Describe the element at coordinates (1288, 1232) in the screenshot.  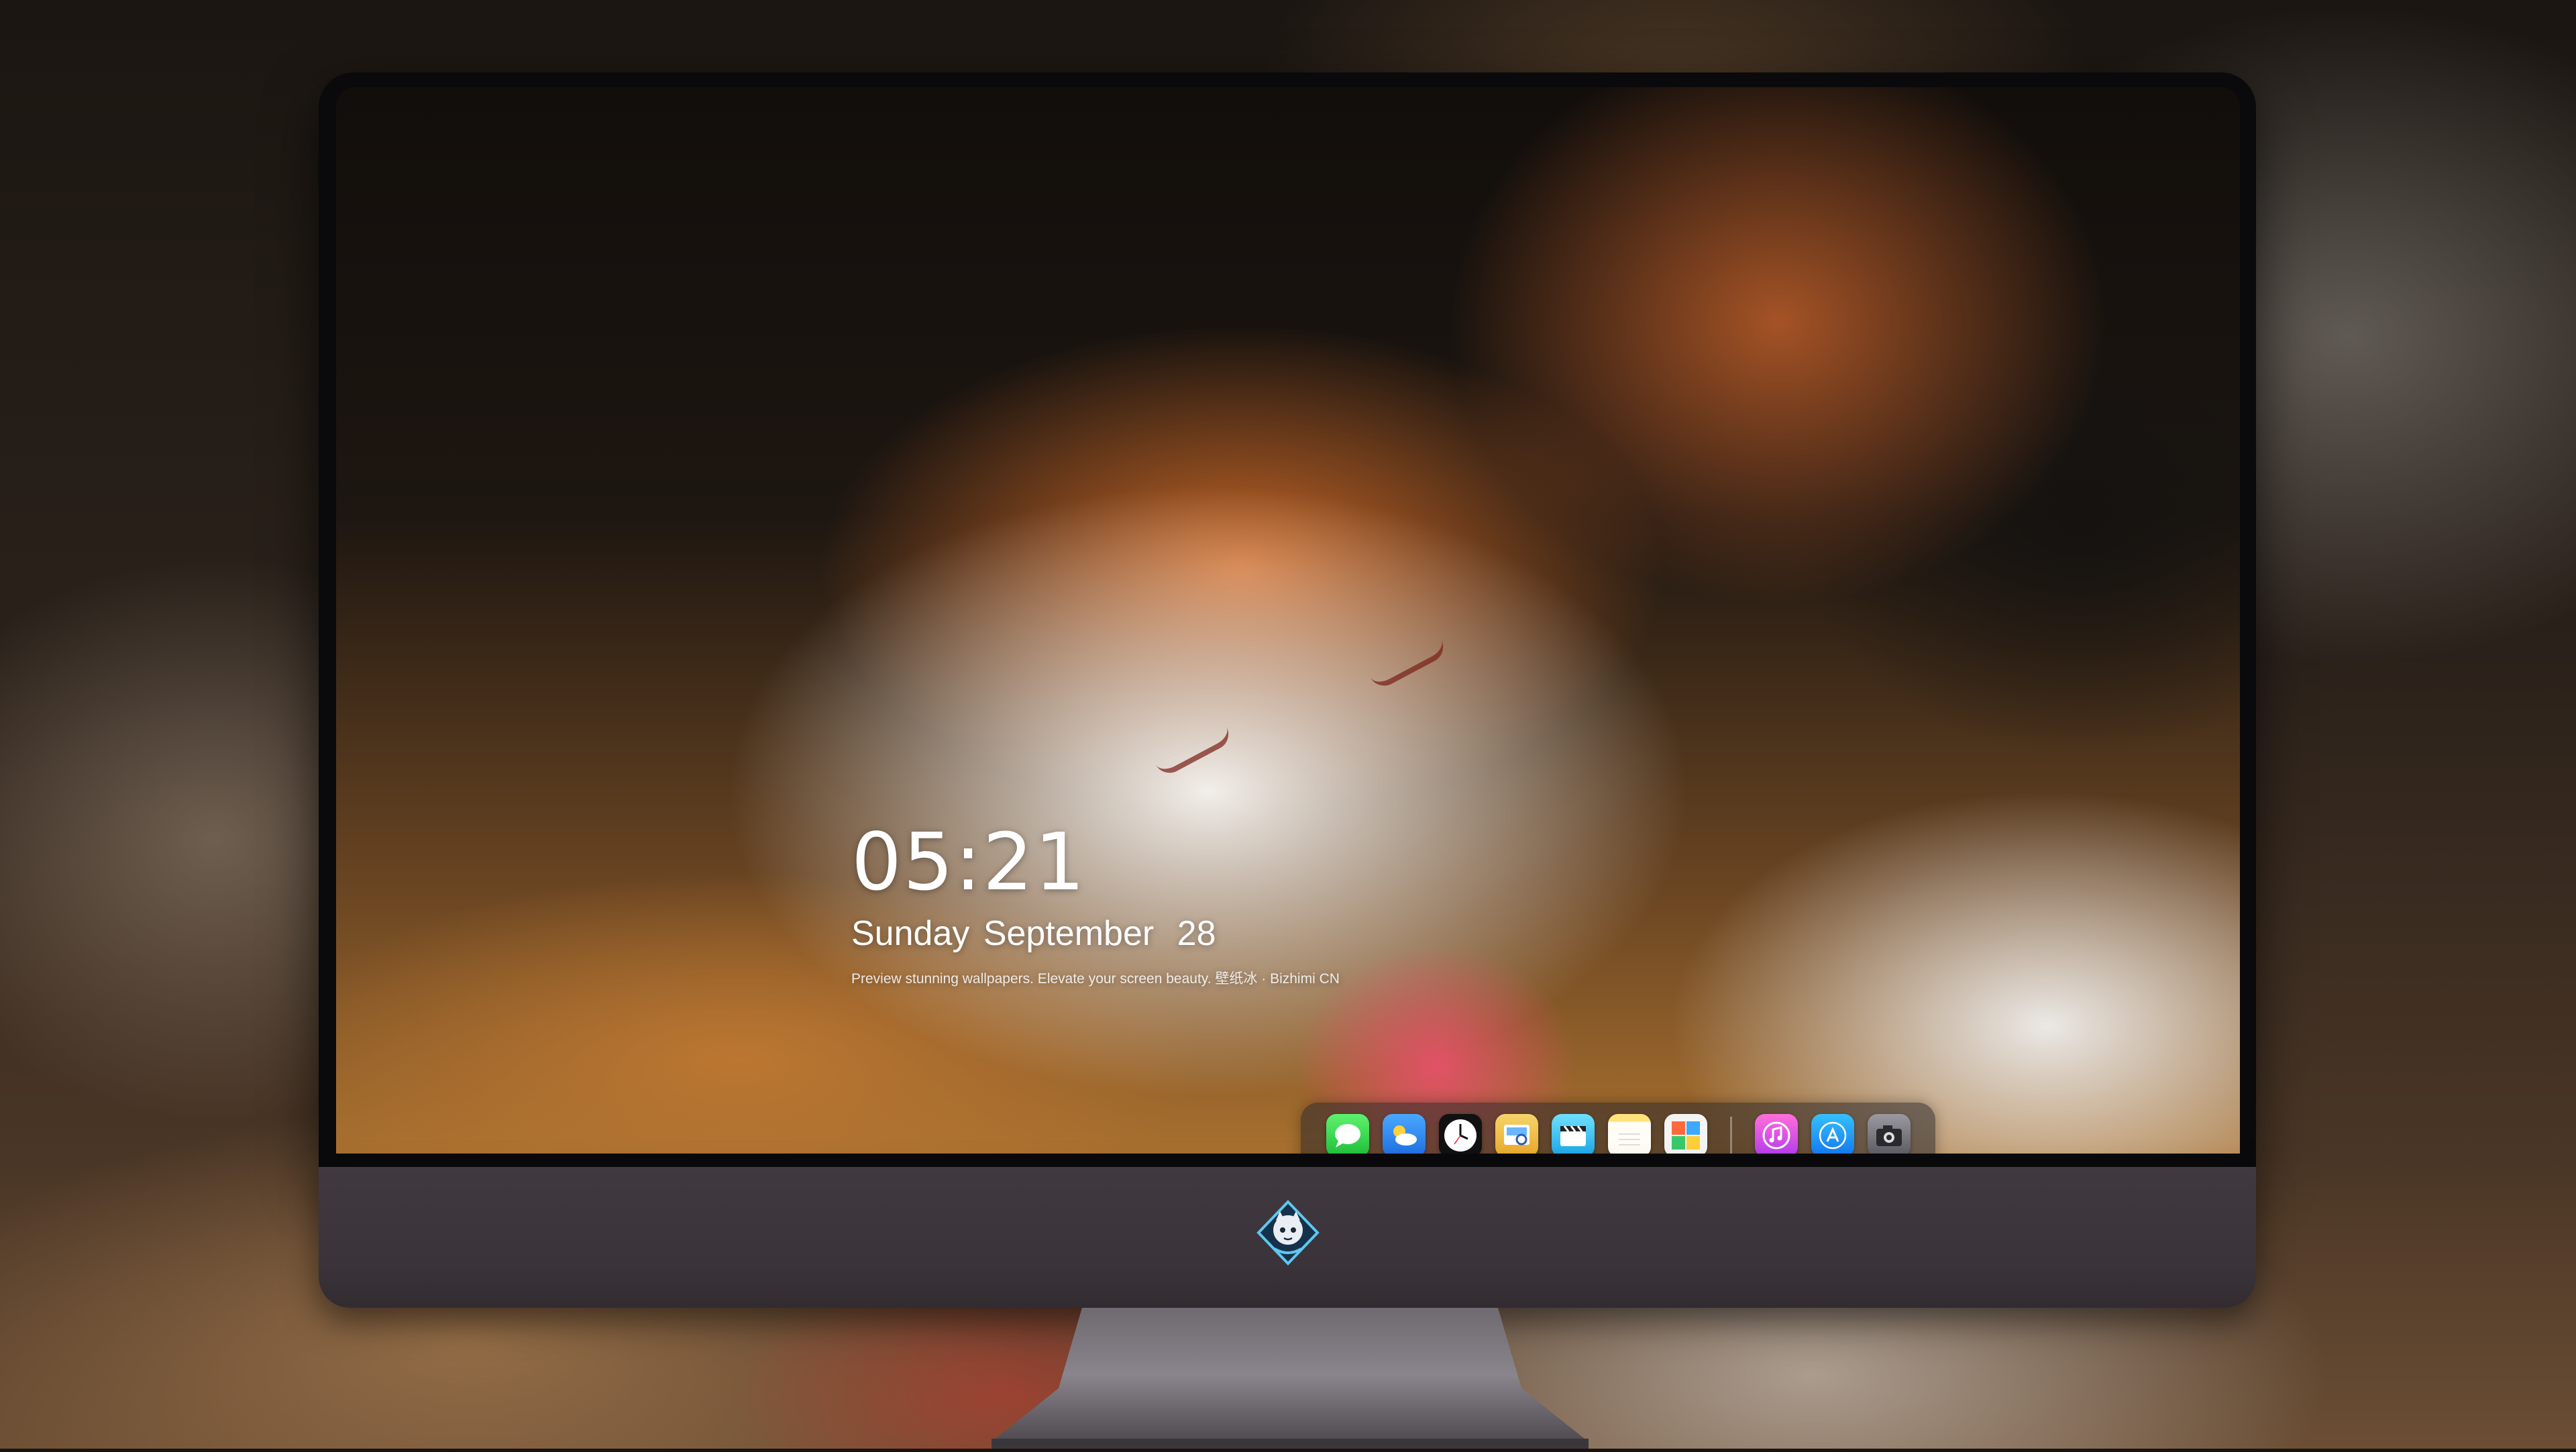
I see `brand-logo-icon` at that location.